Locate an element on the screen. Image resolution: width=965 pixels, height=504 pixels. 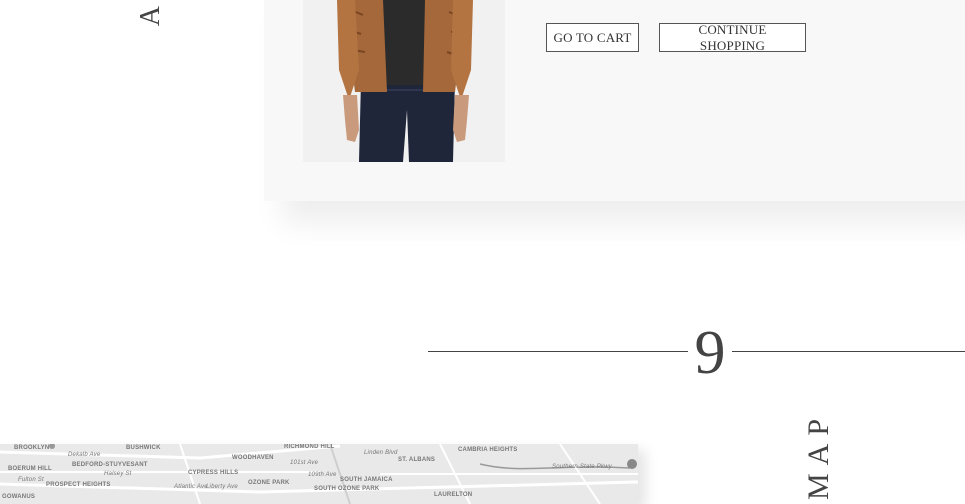
map-label: BOERUM HILL is located at coordinates (30, 469).